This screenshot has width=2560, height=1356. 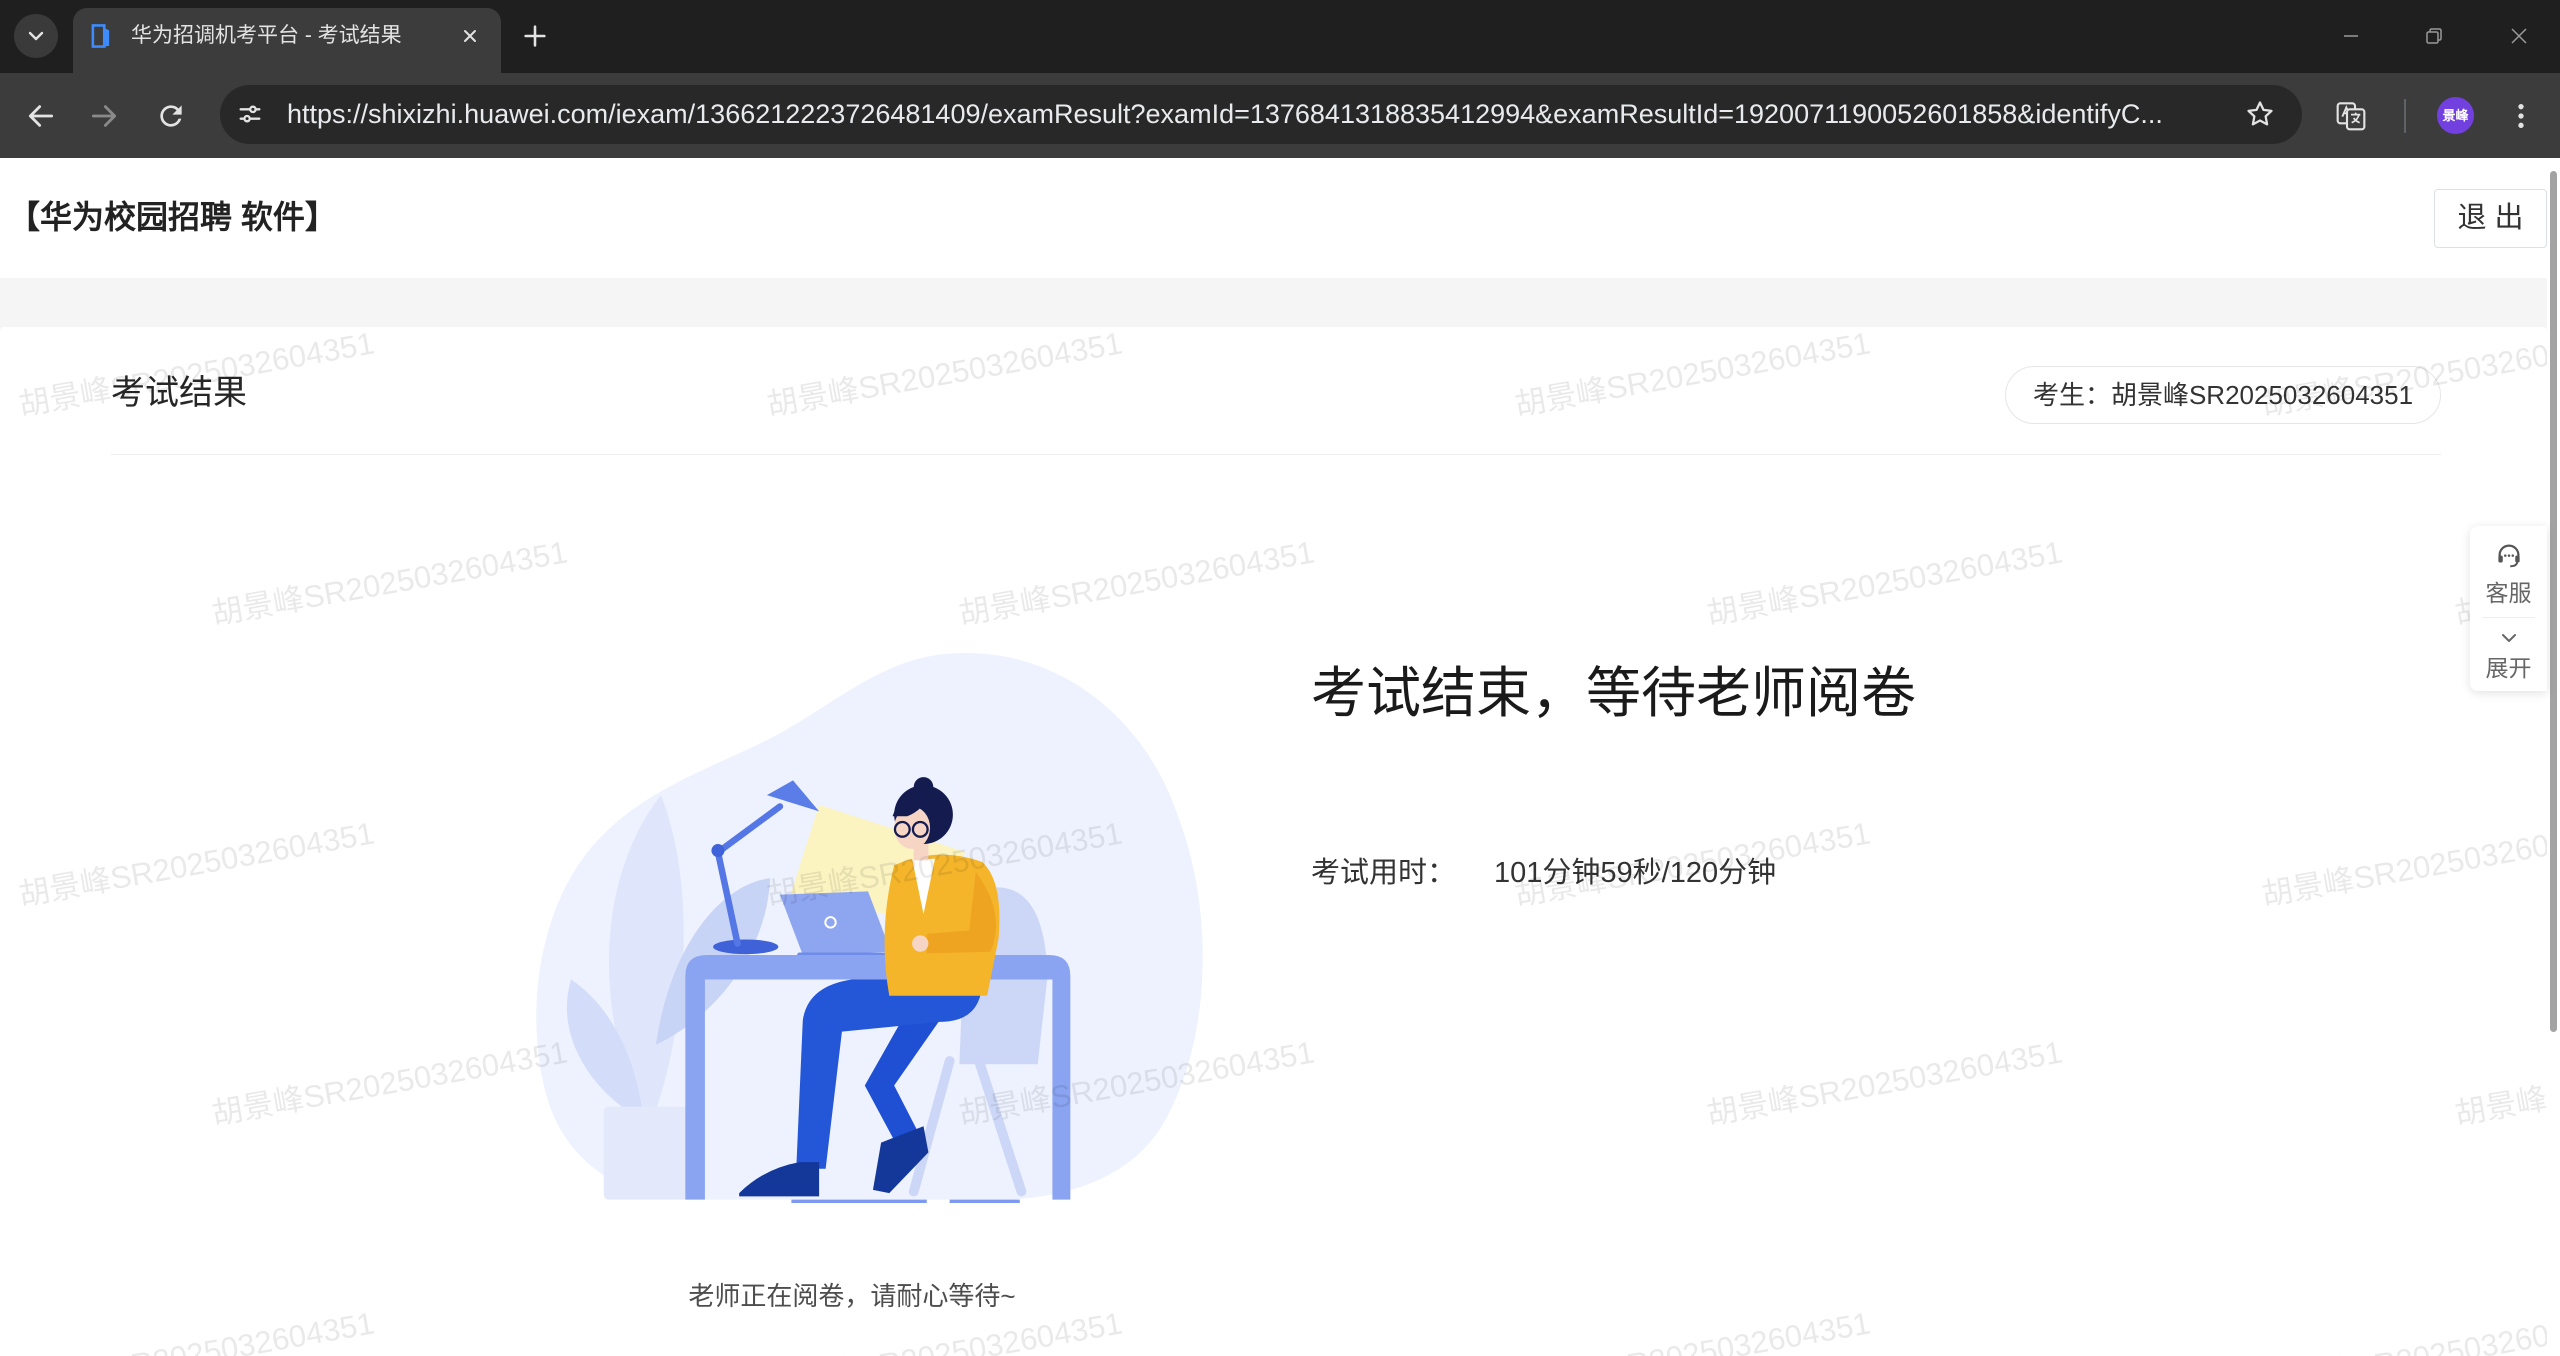 What do you see at coordinates (171, 116) in the screenshot?
I see `reload-icon` at bounding box center [171, 116].